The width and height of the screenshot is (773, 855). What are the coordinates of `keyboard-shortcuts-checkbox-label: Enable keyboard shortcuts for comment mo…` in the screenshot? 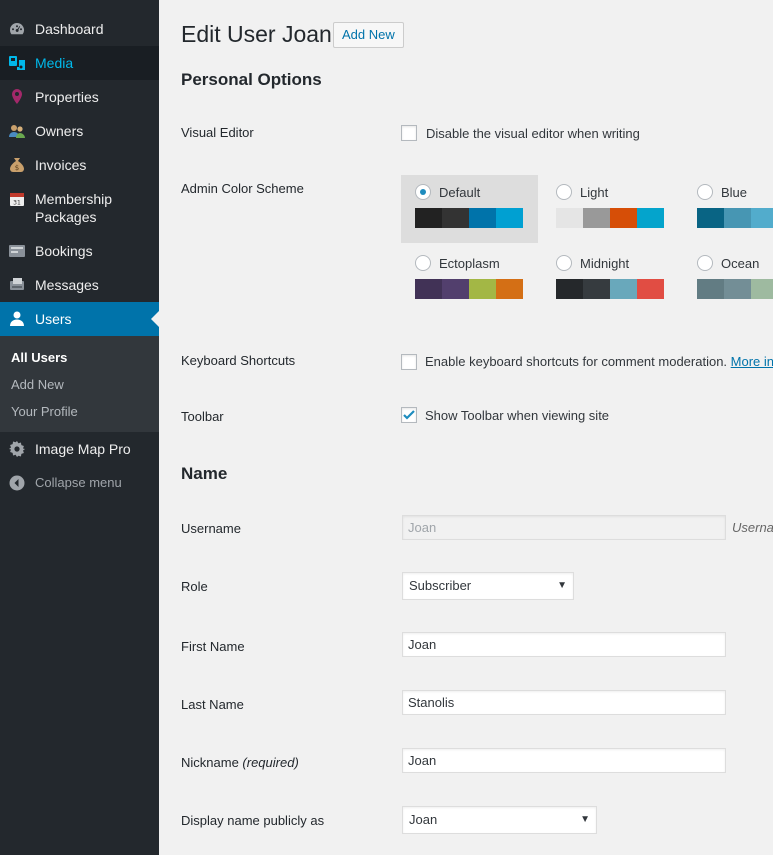 It's located at (599, 361).